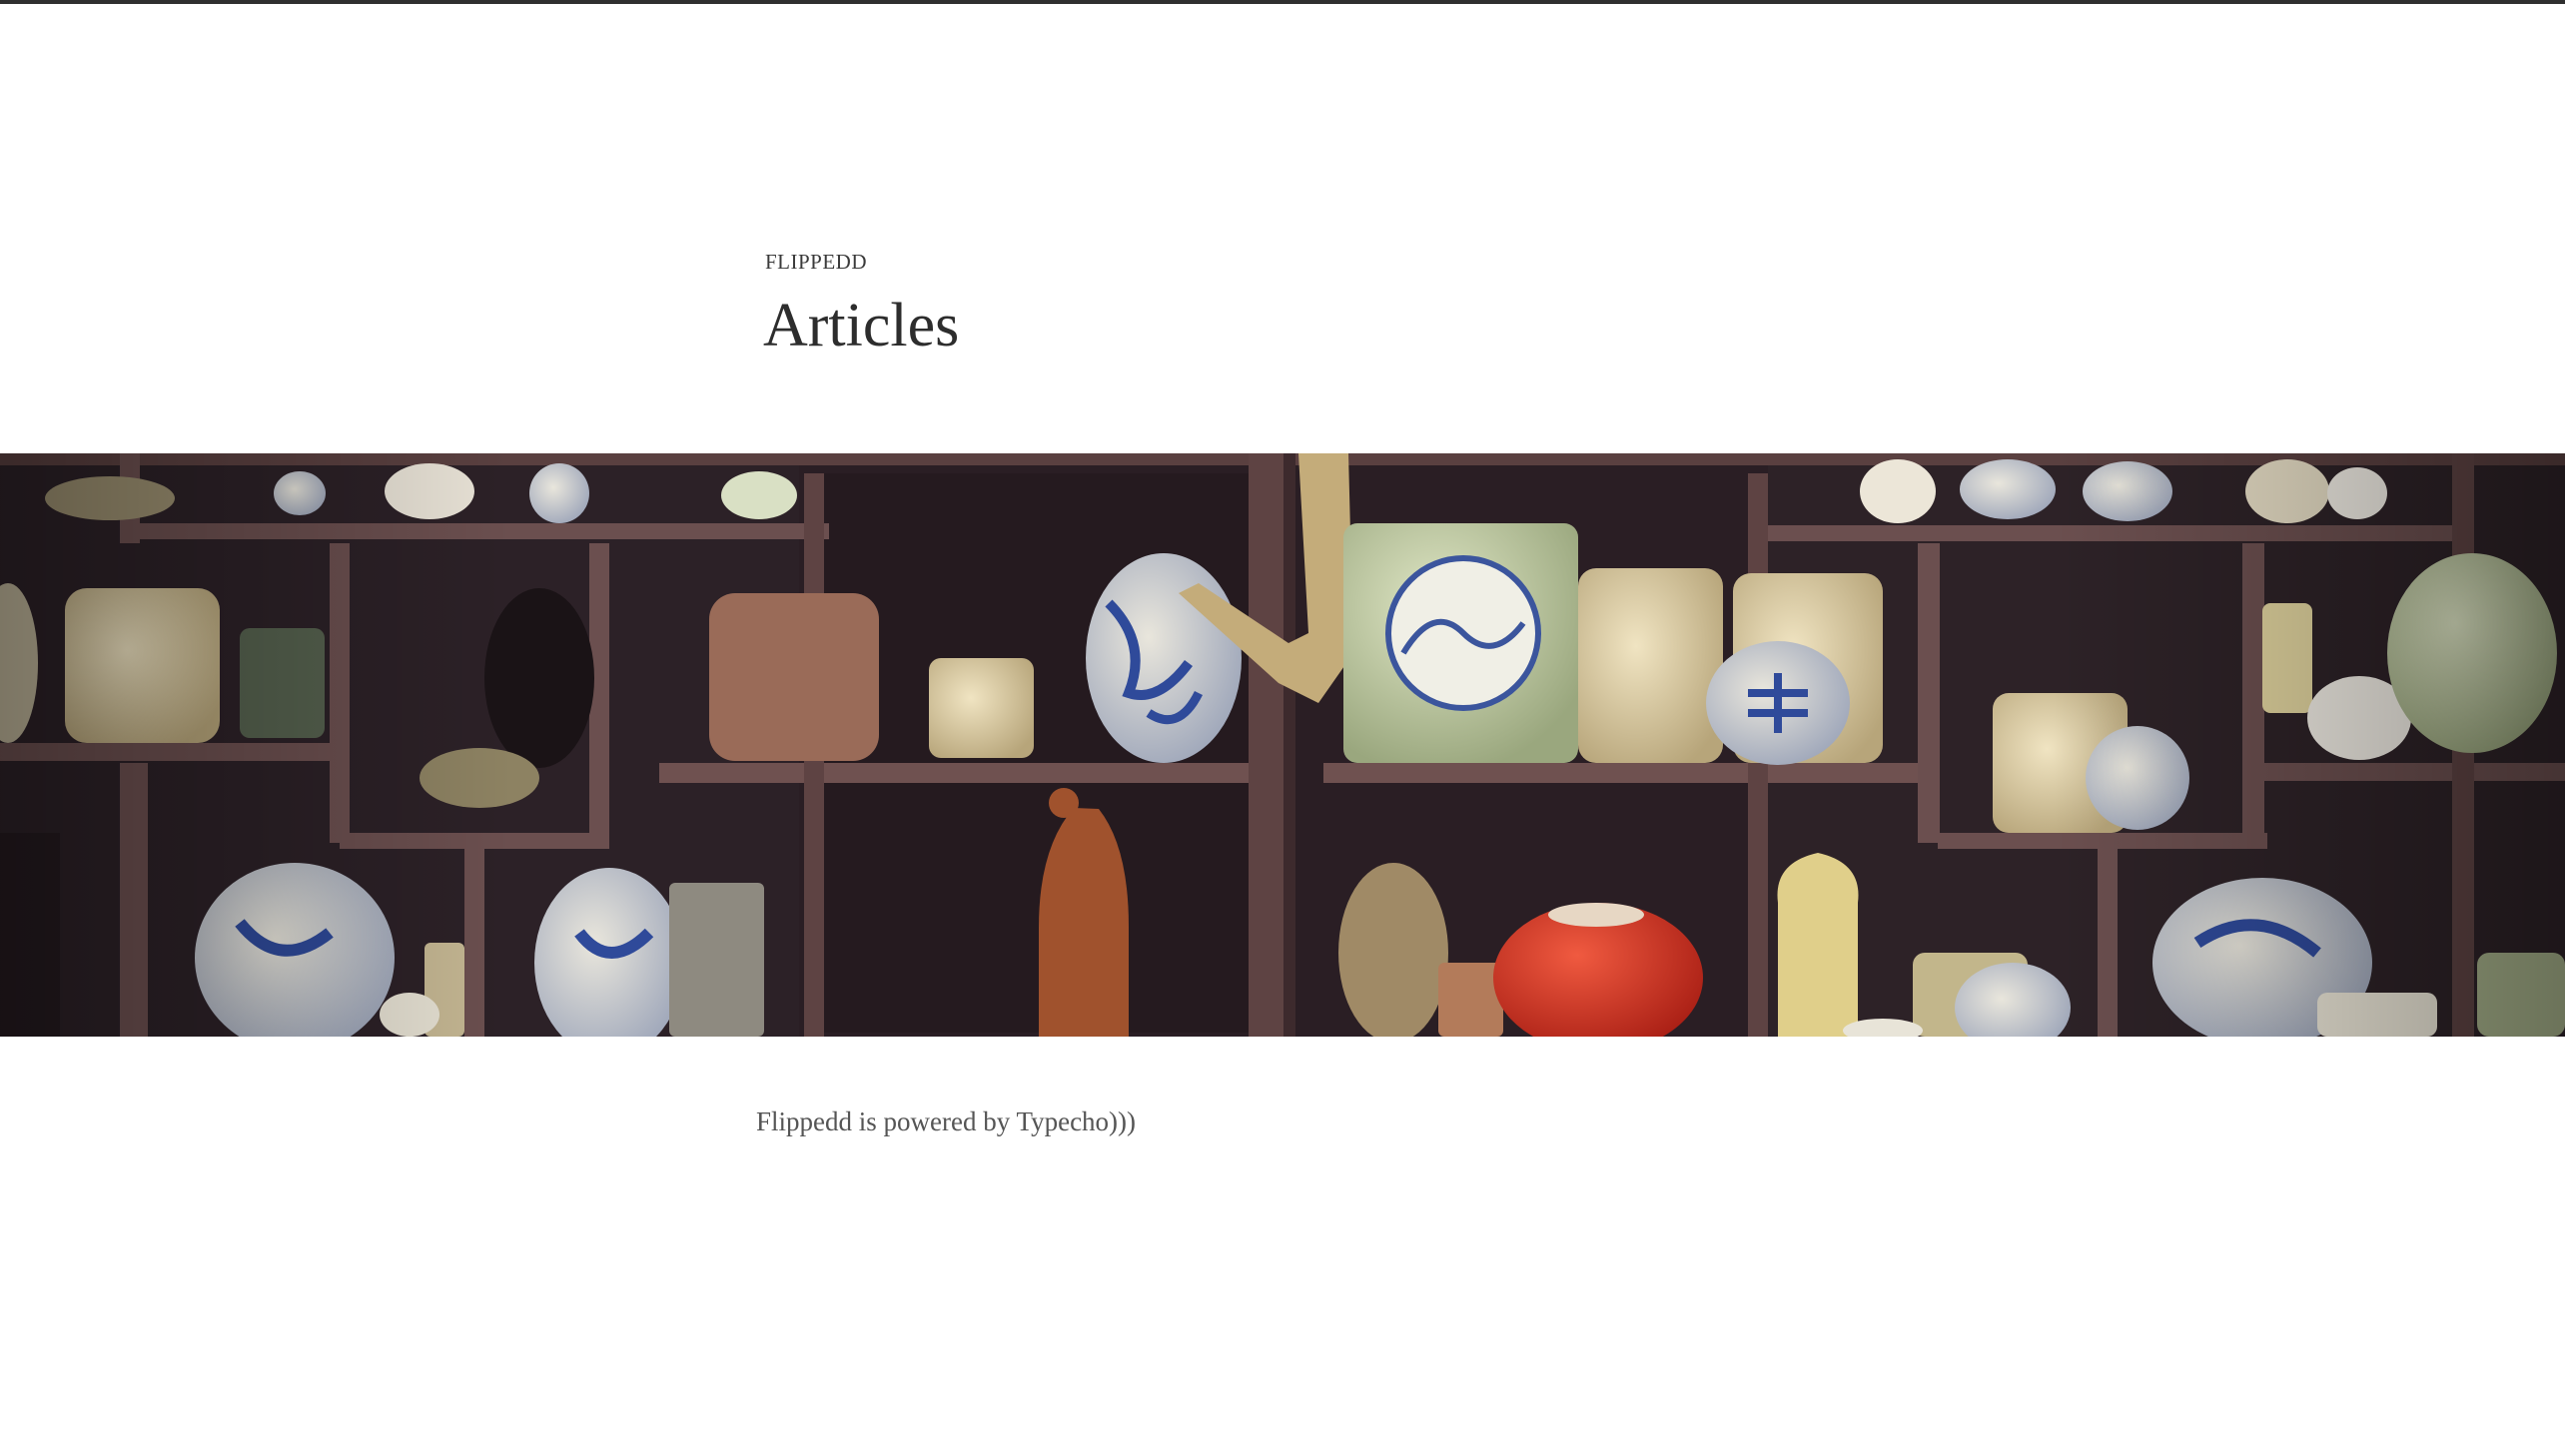 This screenshot has height=1456, width=2565. What do you see at coordinates (1282, 2) in the screenshot?
I see `top-border` at bounding box center [1282, 2].